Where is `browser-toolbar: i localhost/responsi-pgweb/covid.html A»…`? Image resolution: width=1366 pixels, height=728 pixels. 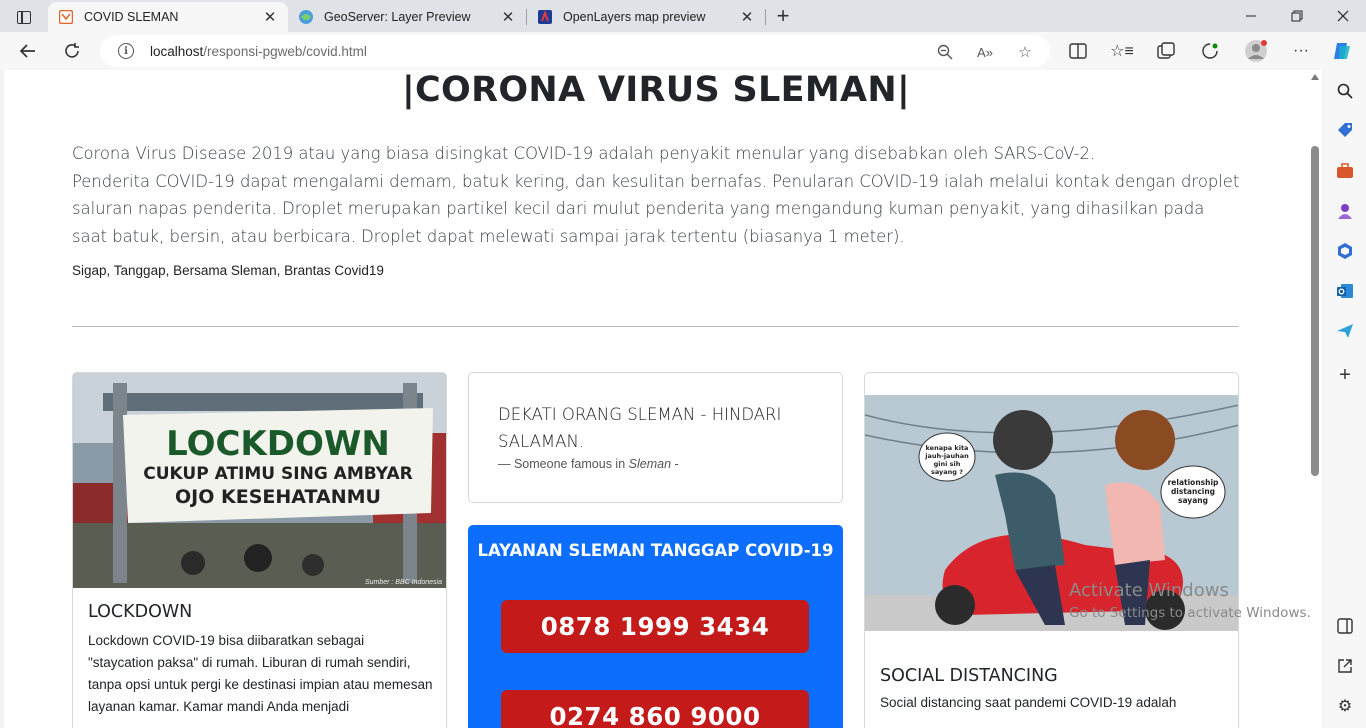 browser-toolbar: i localhost/responsi-pgweb/covid.html A»… is located at coordinates (683, 51).